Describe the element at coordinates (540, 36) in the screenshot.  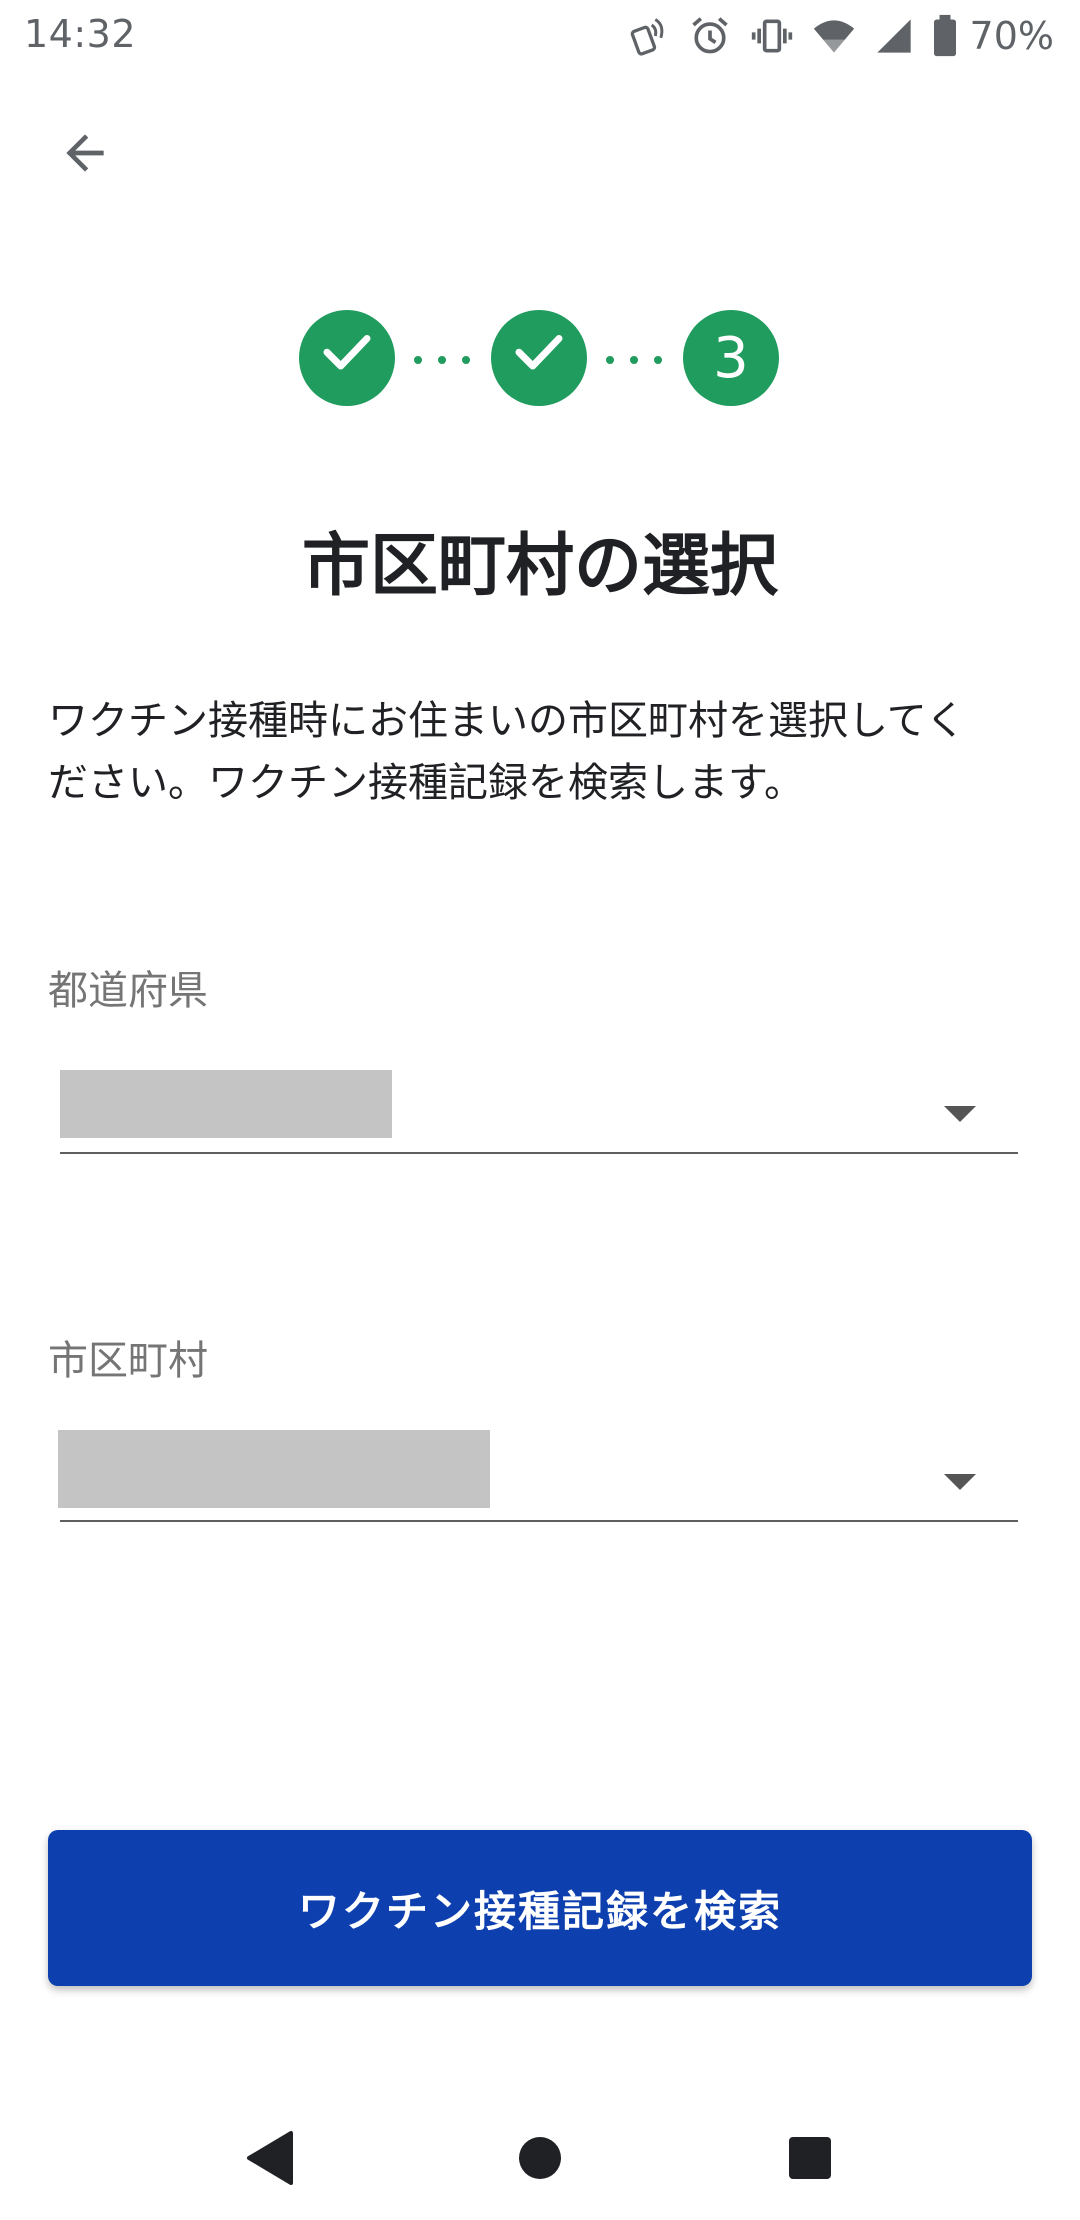
I see `status-bar: 14:32 70%` at that location.